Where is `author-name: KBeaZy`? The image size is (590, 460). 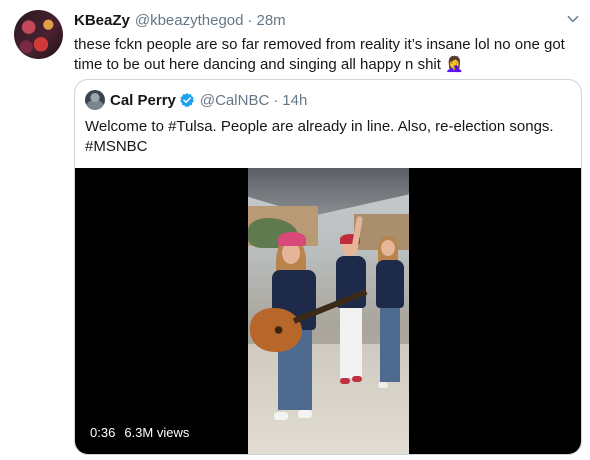 author-name: KBeaZy is located at coordinates (102, 20).